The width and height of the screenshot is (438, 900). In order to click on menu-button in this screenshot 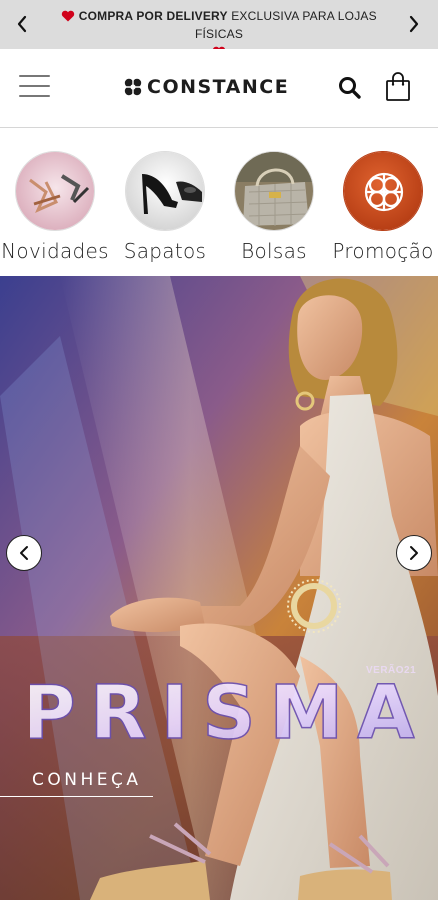, I will do `click(35, 86)`.